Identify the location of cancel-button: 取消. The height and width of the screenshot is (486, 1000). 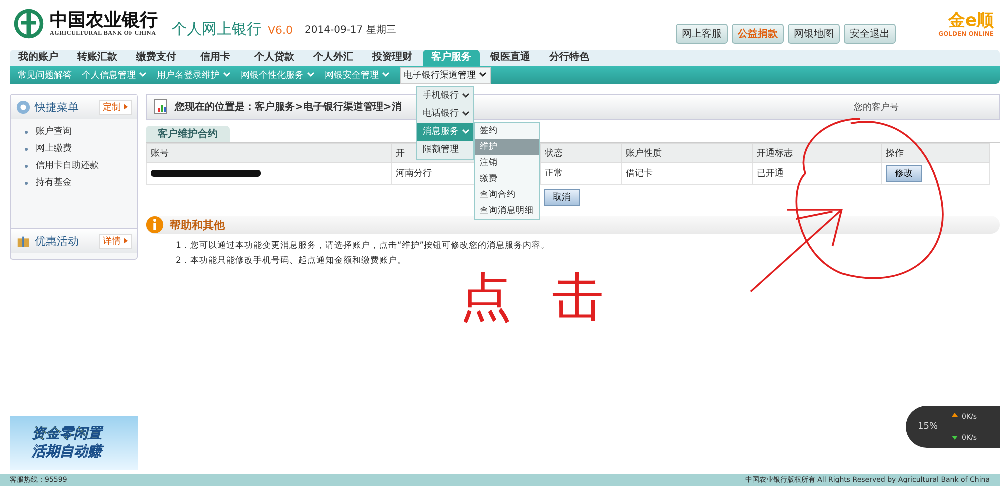
(562, 197).